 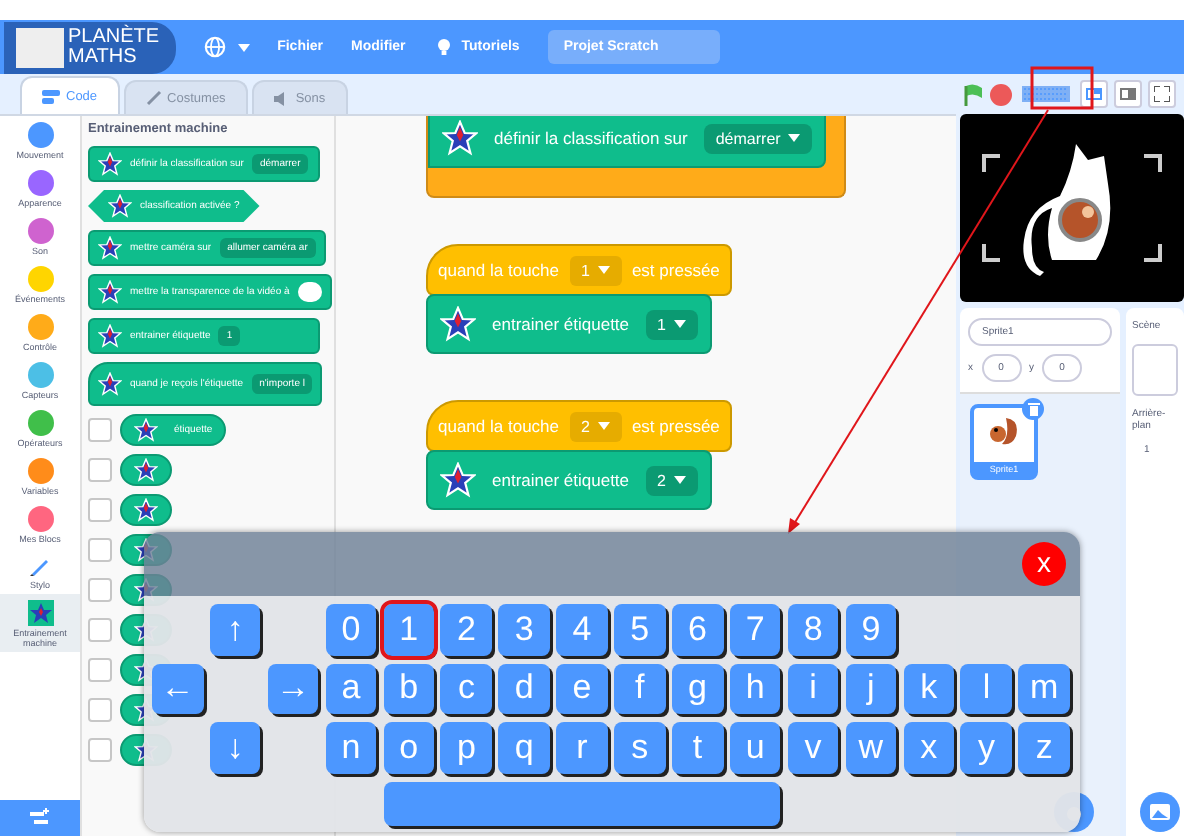 I want to click on delete-button, so click(x=1033, y=409).